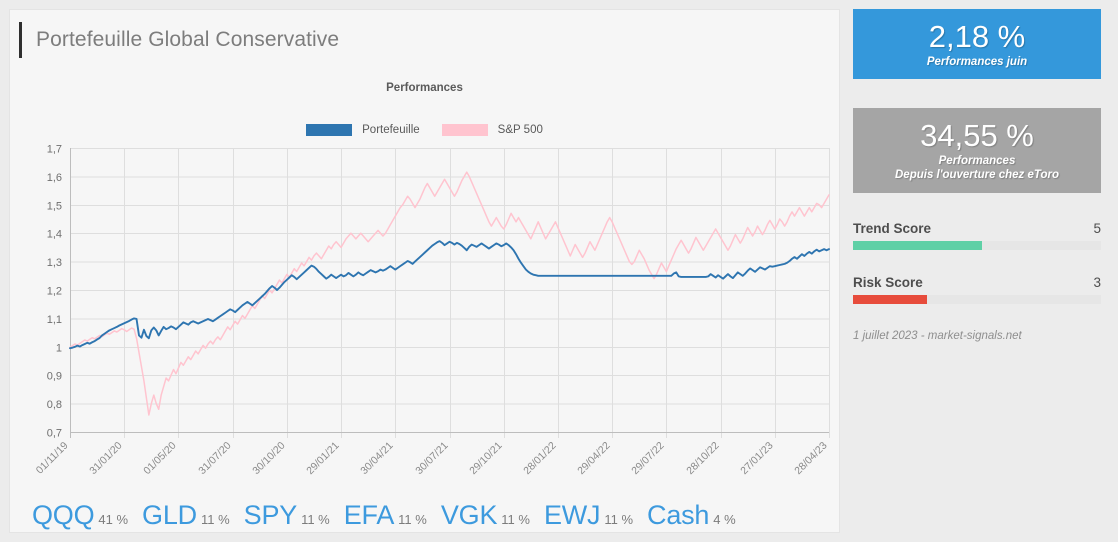  I want to click on holding-weight: 4 %, so click(724, 519).